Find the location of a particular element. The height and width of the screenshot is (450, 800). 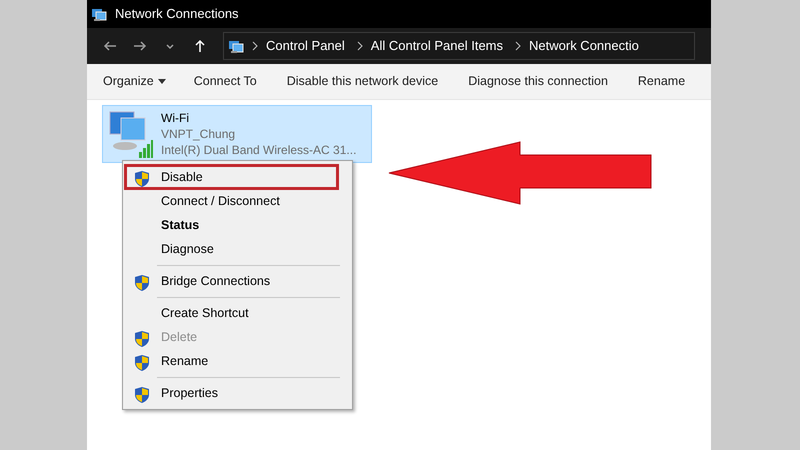

menu-item: Disable is located at coordinates (231, 177).